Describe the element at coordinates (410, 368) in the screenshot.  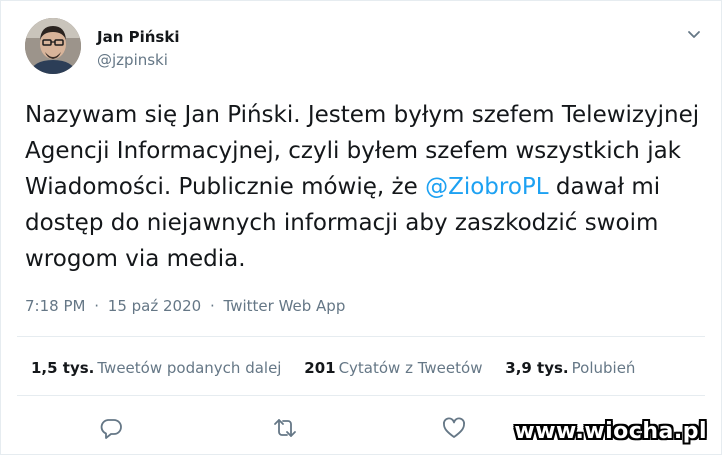
I see `quotes-label: Cytatów z Tweetów` at that location.